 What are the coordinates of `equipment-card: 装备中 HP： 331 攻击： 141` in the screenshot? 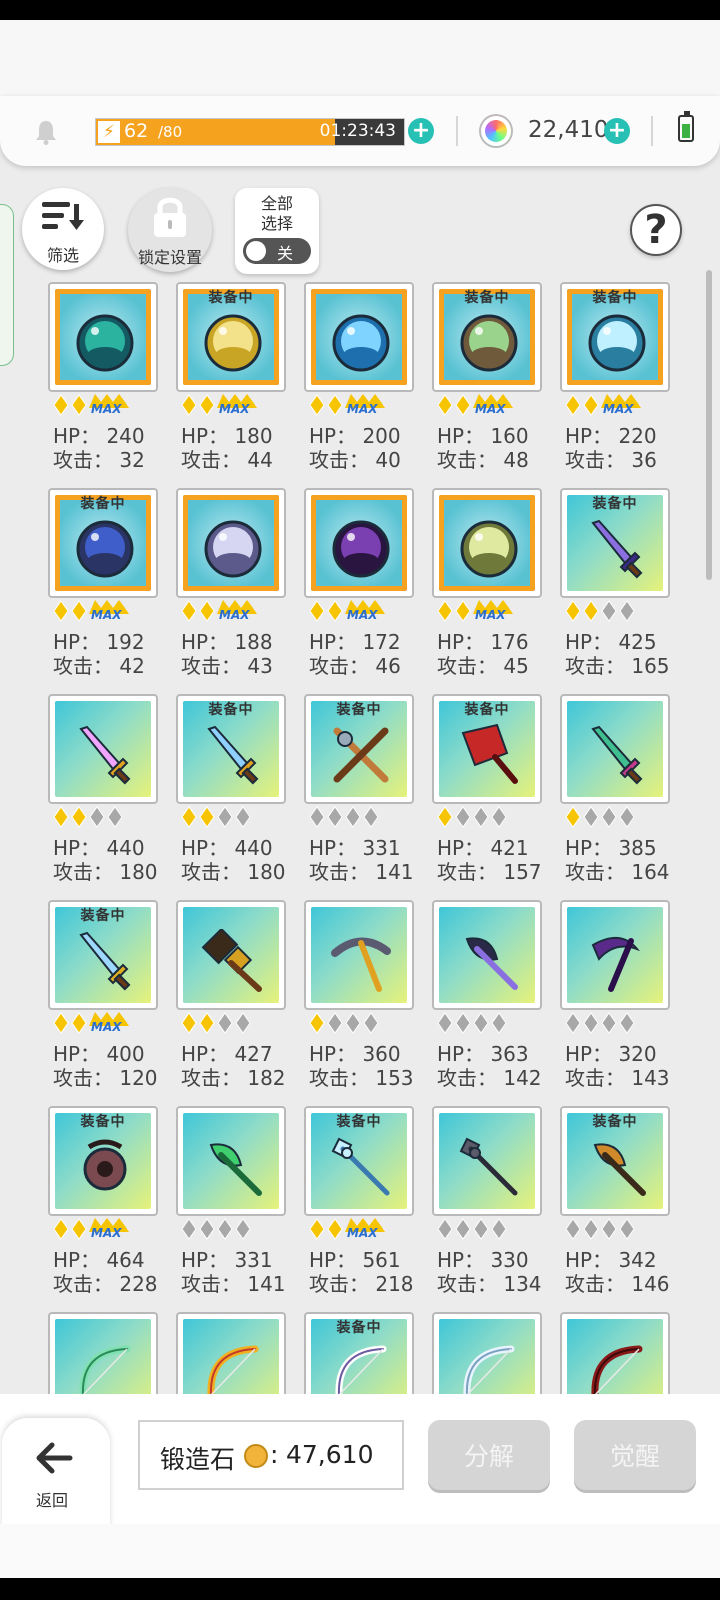 It's located at (360, 789).